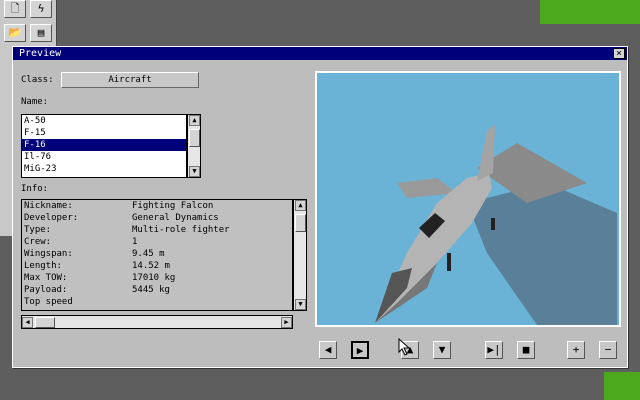 The image size is (640, 400). I want to click on open-folder-icon: 📂, so click(15, 33).